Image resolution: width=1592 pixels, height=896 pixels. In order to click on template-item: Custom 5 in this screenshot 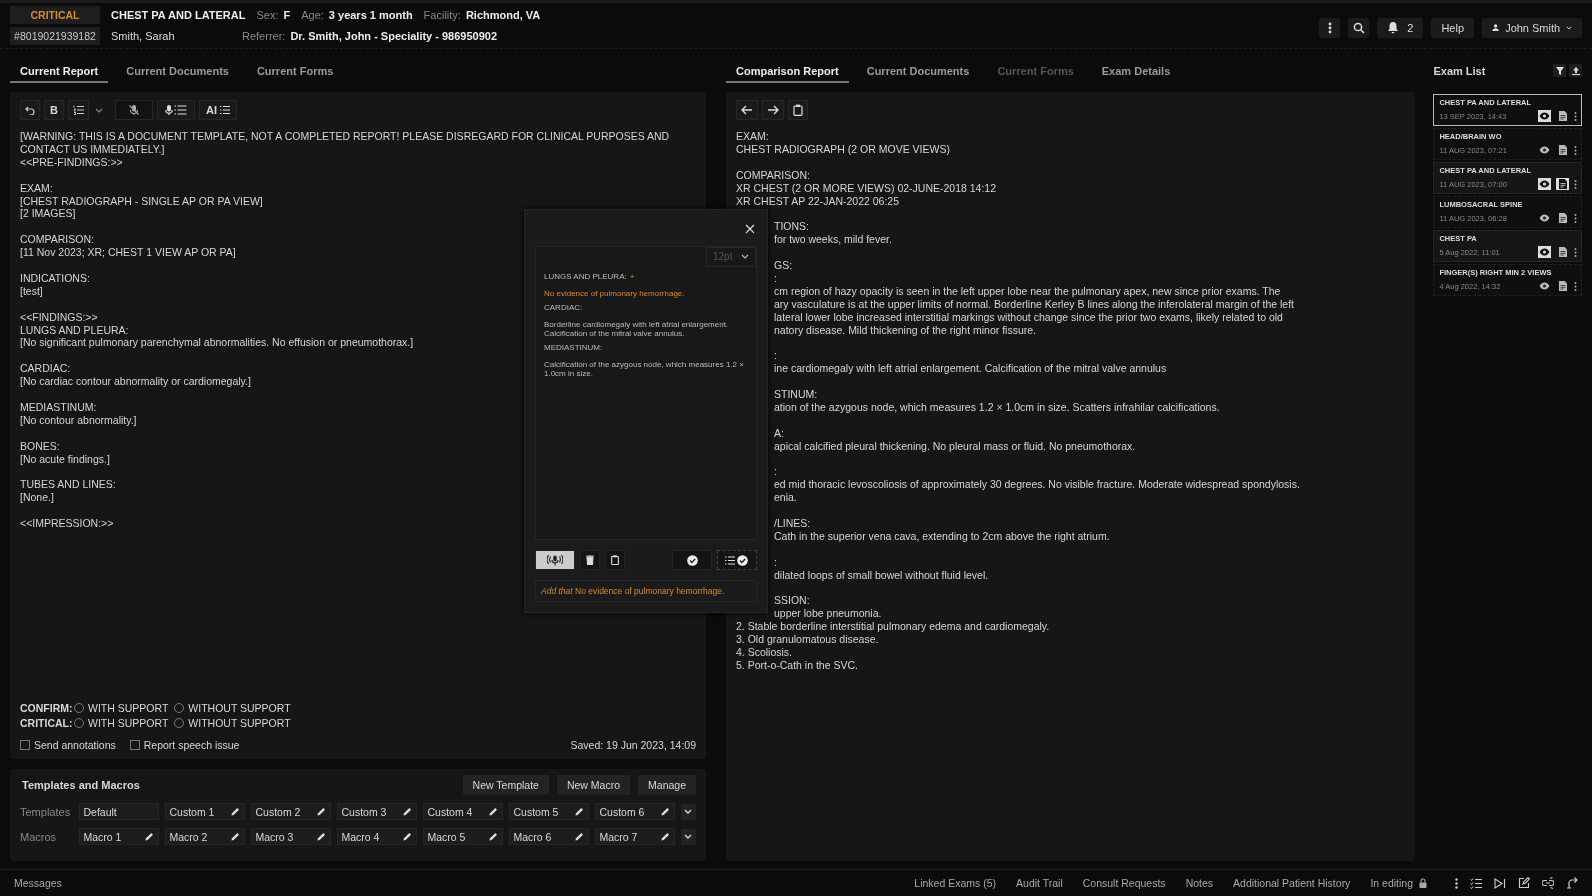, I will do `click(548, 811)`.